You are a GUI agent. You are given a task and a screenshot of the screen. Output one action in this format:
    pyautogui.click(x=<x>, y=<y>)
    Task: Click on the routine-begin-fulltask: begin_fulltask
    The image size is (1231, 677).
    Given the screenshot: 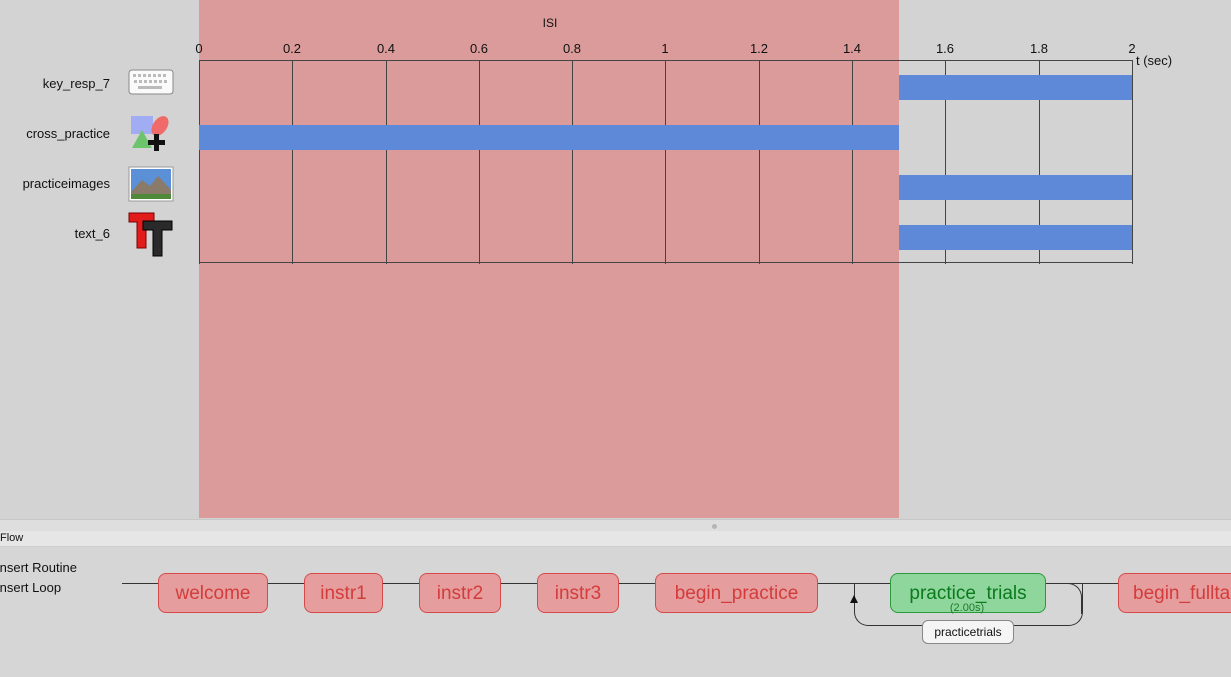 What is the action you would take?
    pyautogui.click(x=1174, y=593)
    